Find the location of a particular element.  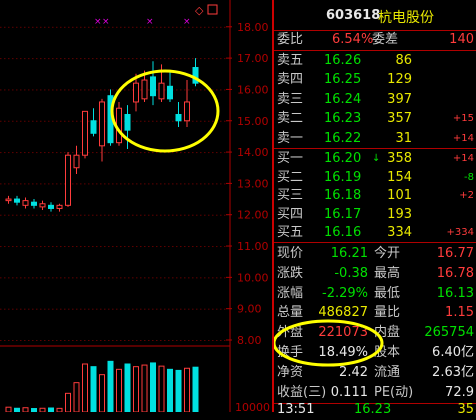

price-tick-label: 18.00 is located at coordinates (253, 27).